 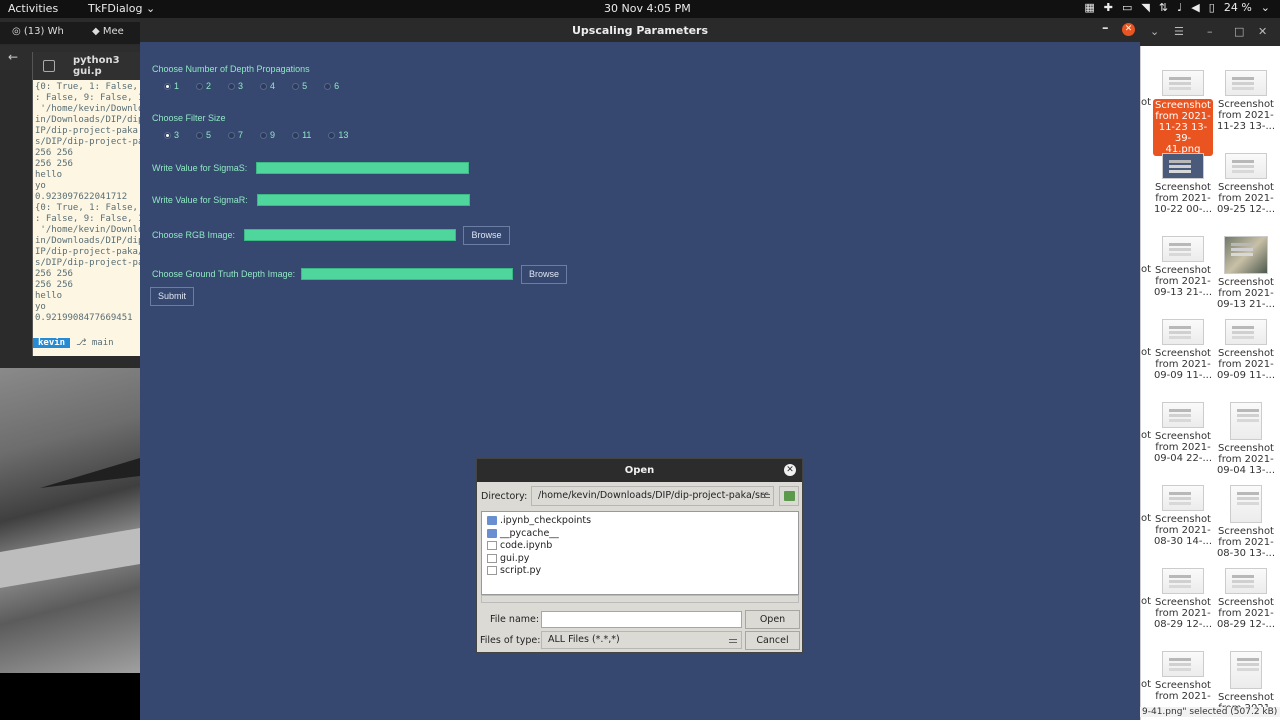 I want to click on file-name: script.py, so click(x=521, y=570).